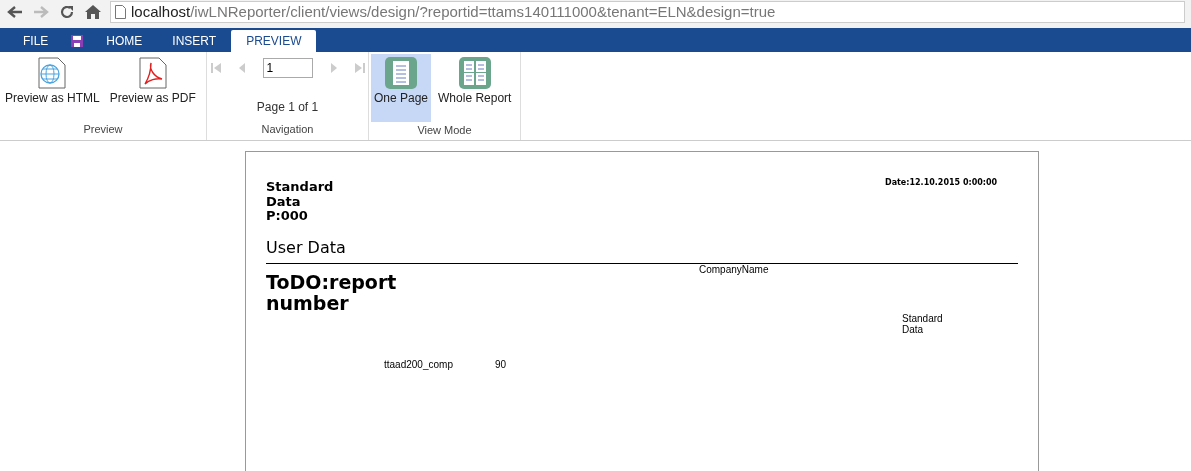 This screenshot has height=471, width=1191. I want to click on reload-icon, so click(67, 12).